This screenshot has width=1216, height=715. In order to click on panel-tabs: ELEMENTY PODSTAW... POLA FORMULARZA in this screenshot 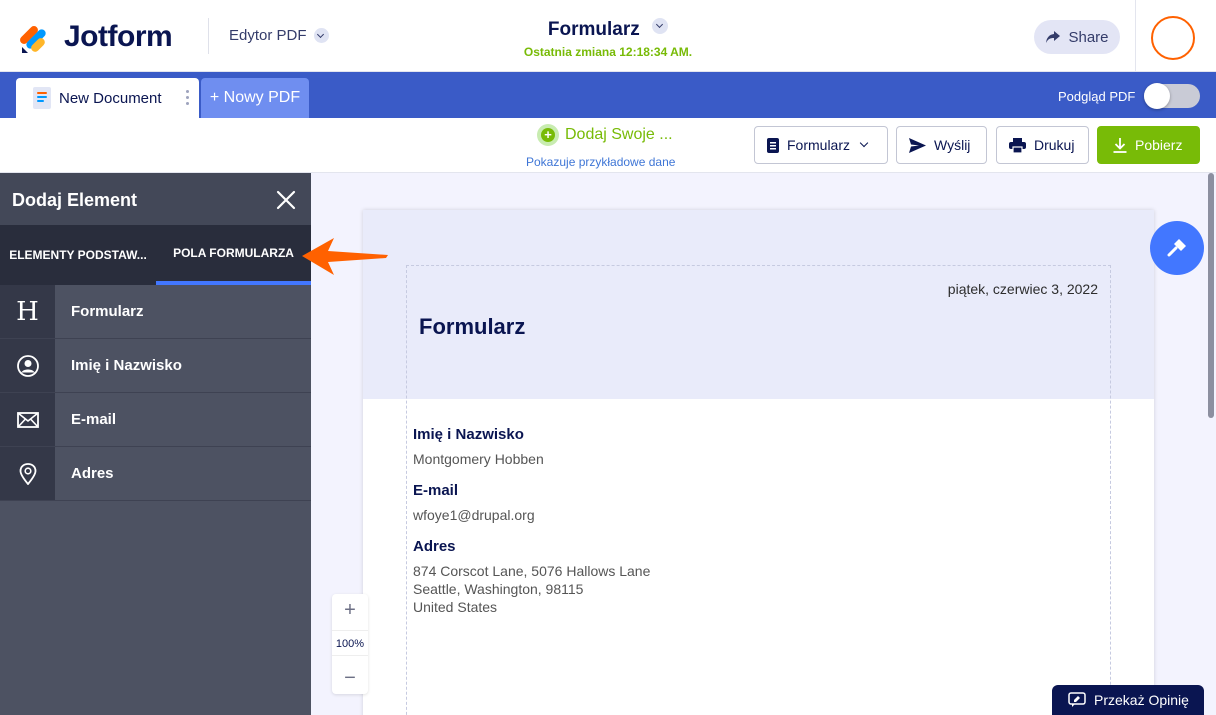, I will do `click(155, 255)`.